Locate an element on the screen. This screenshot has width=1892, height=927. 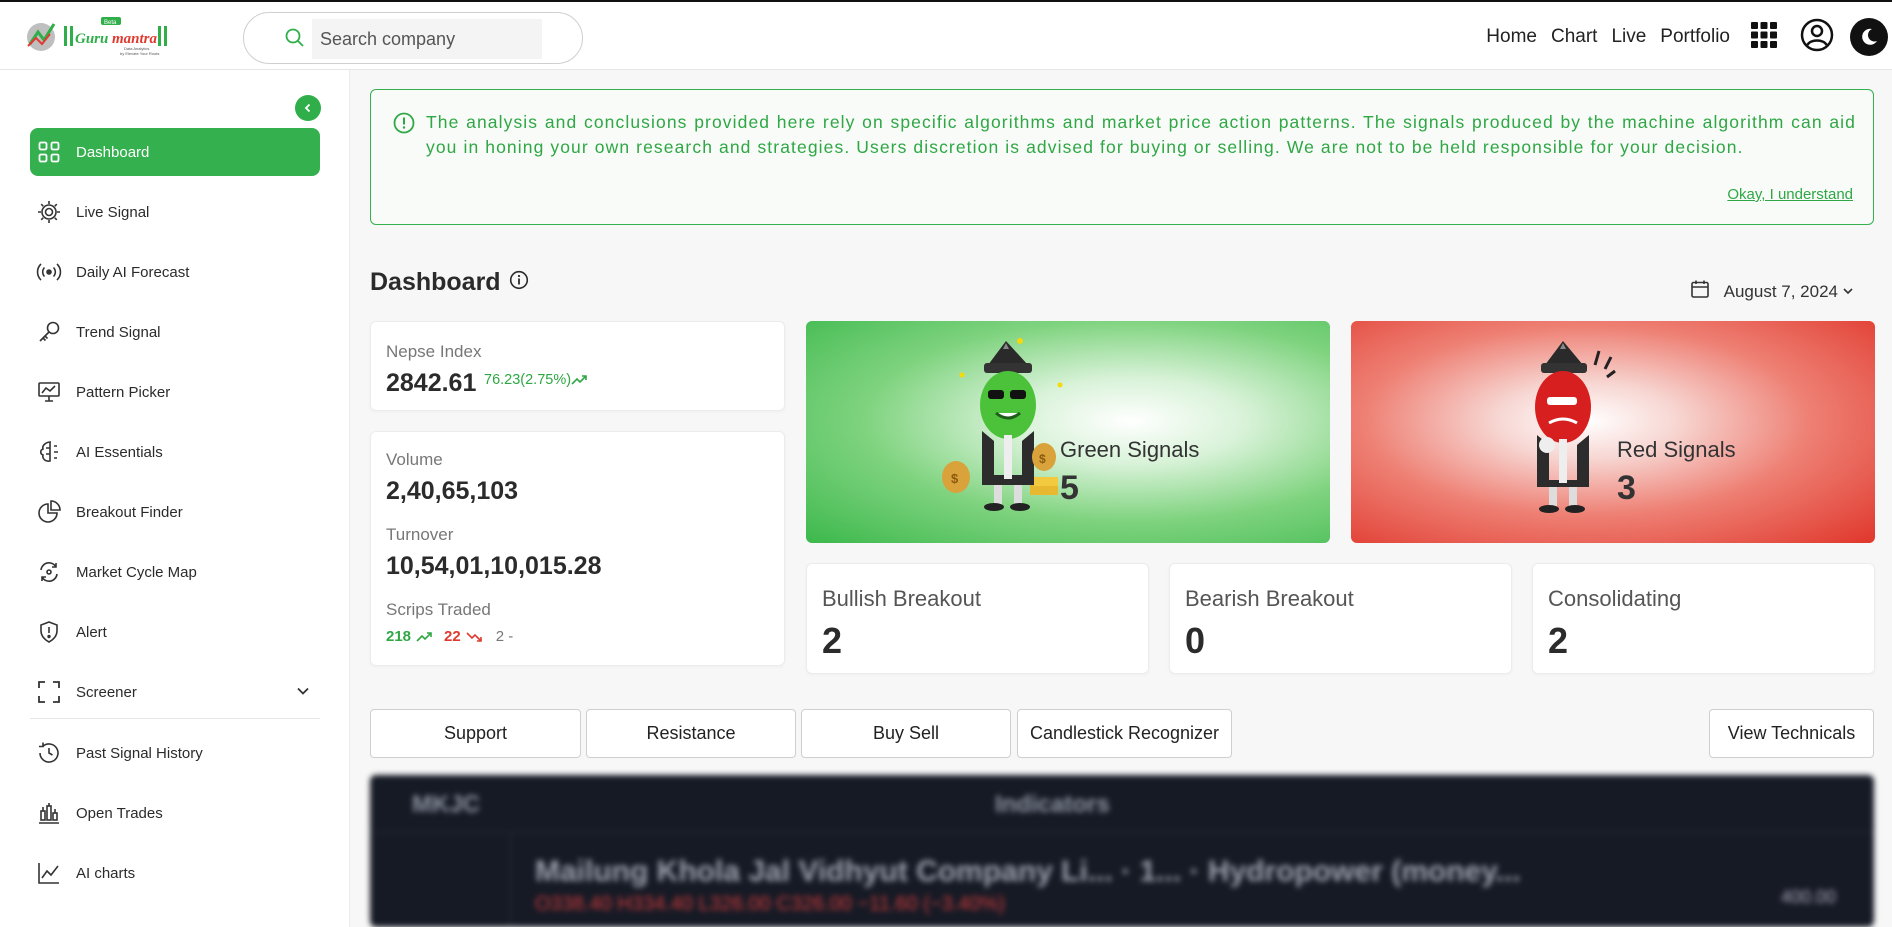
green-signals-count: 5 is located at coordinates (1069, 488).